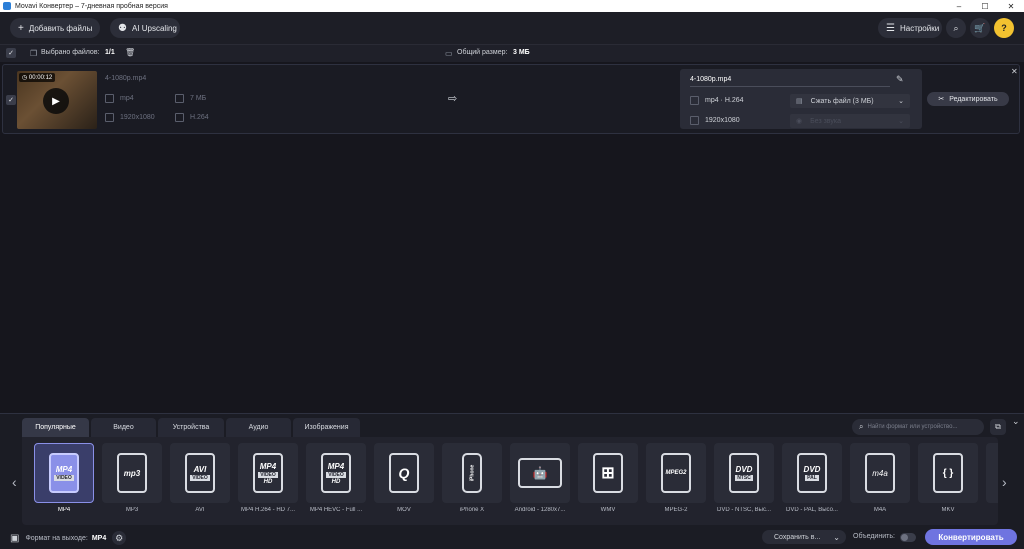  What do you see at coordinates (676, 482) in the screenshot?
I see `format-mpeg2: MPEG2 MPEG-2` at bounding box center [676, 482].